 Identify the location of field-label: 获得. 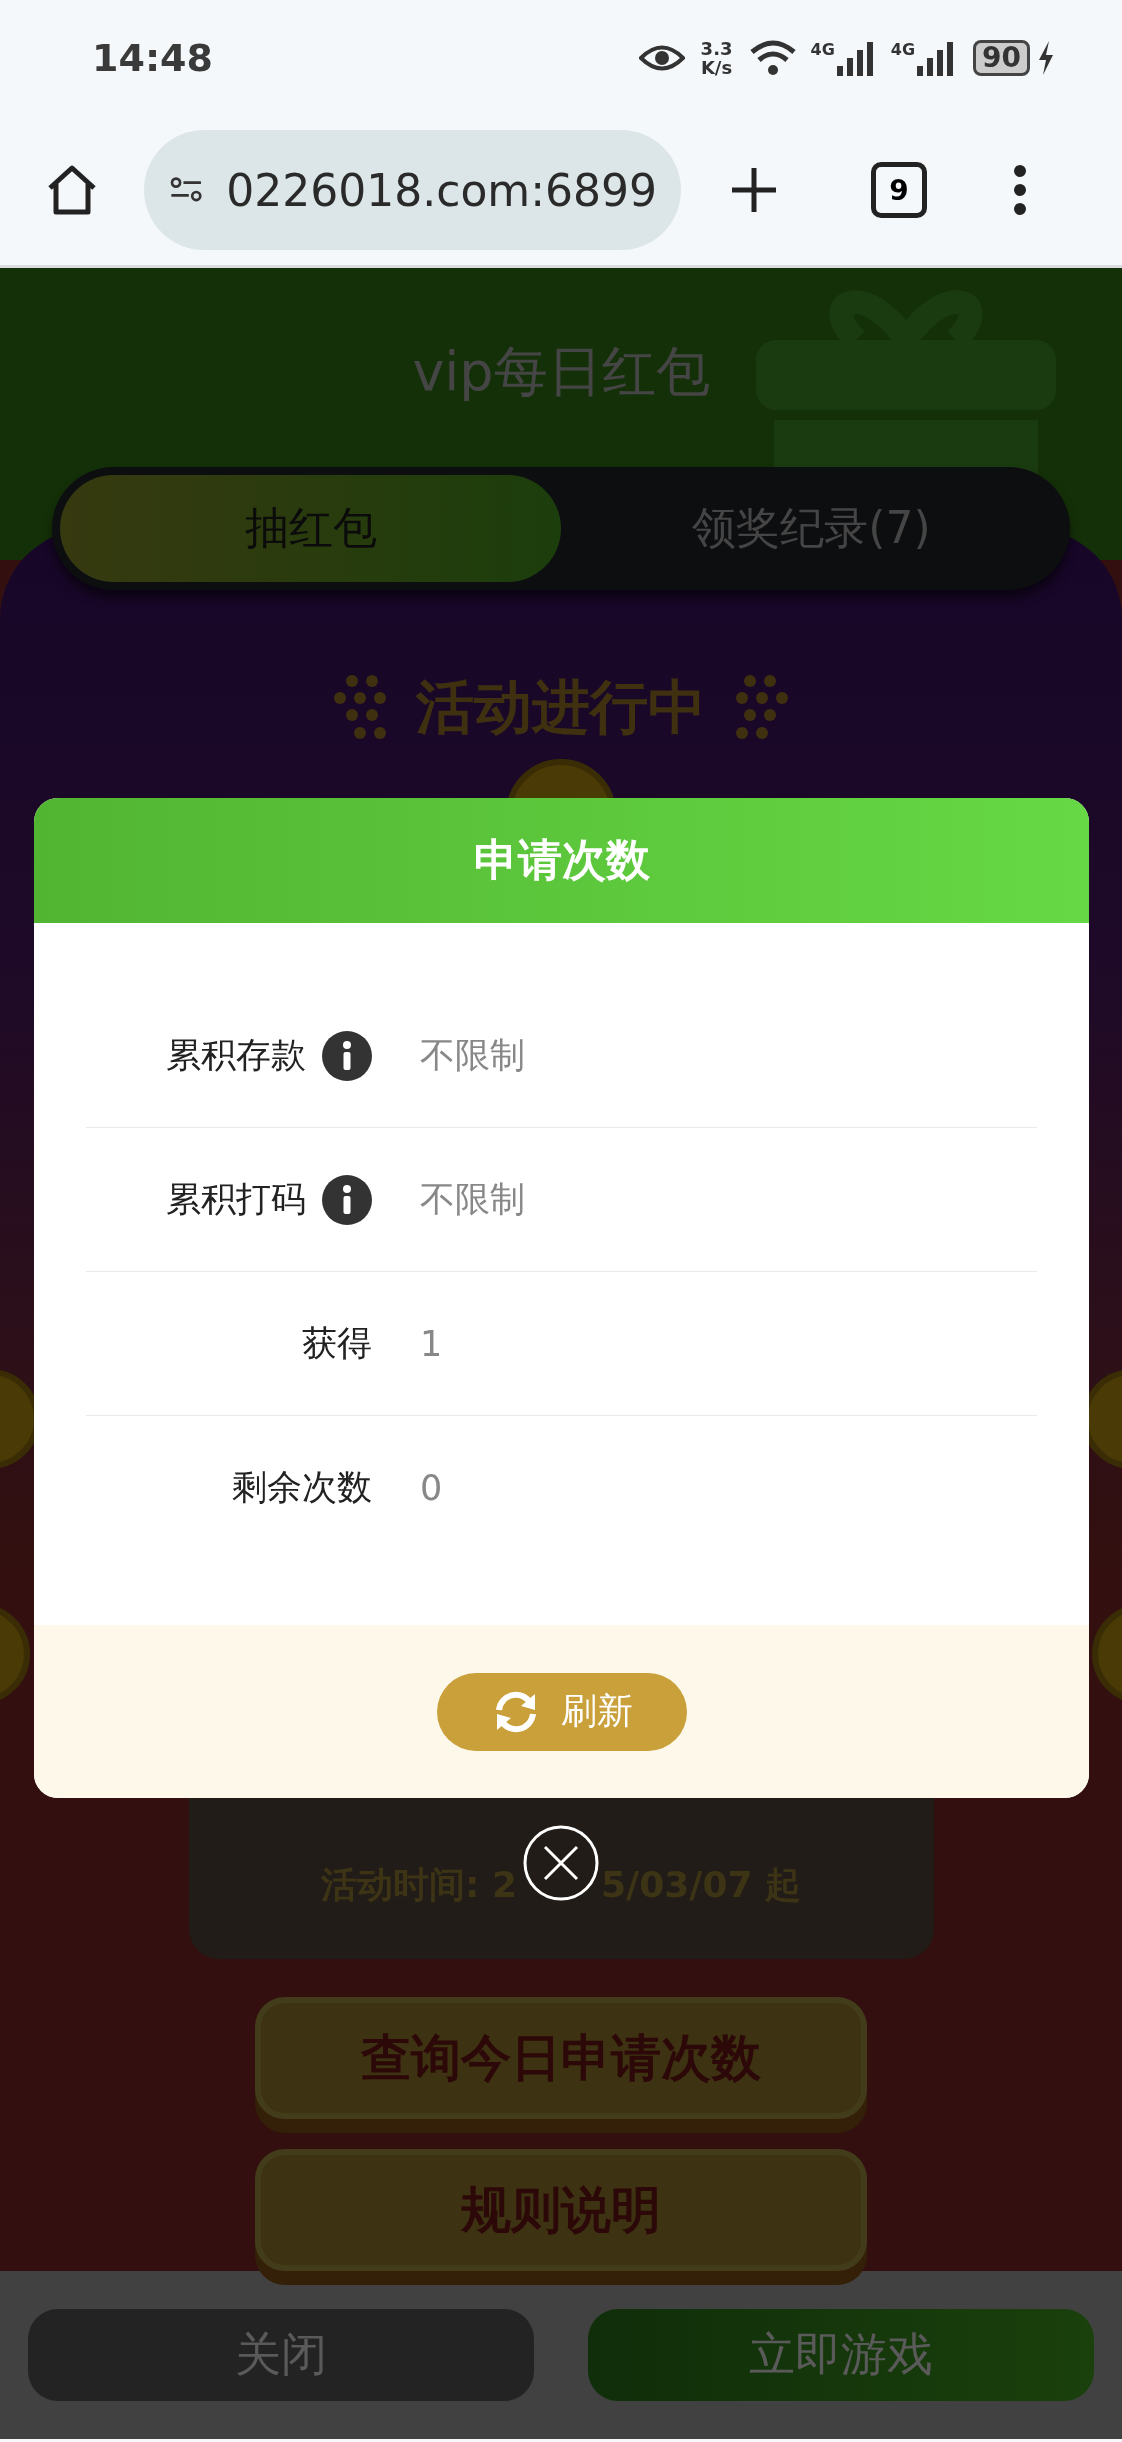
(337, 1343).